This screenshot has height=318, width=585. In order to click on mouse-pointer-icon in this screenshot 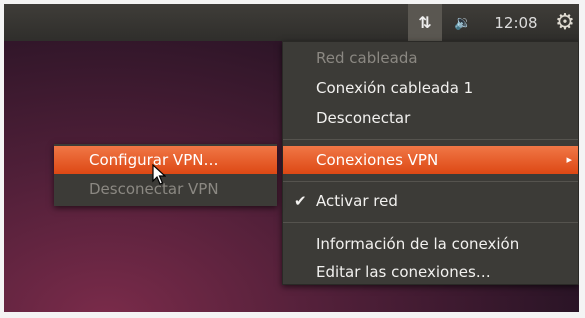, I will do `click(159, 174)`.